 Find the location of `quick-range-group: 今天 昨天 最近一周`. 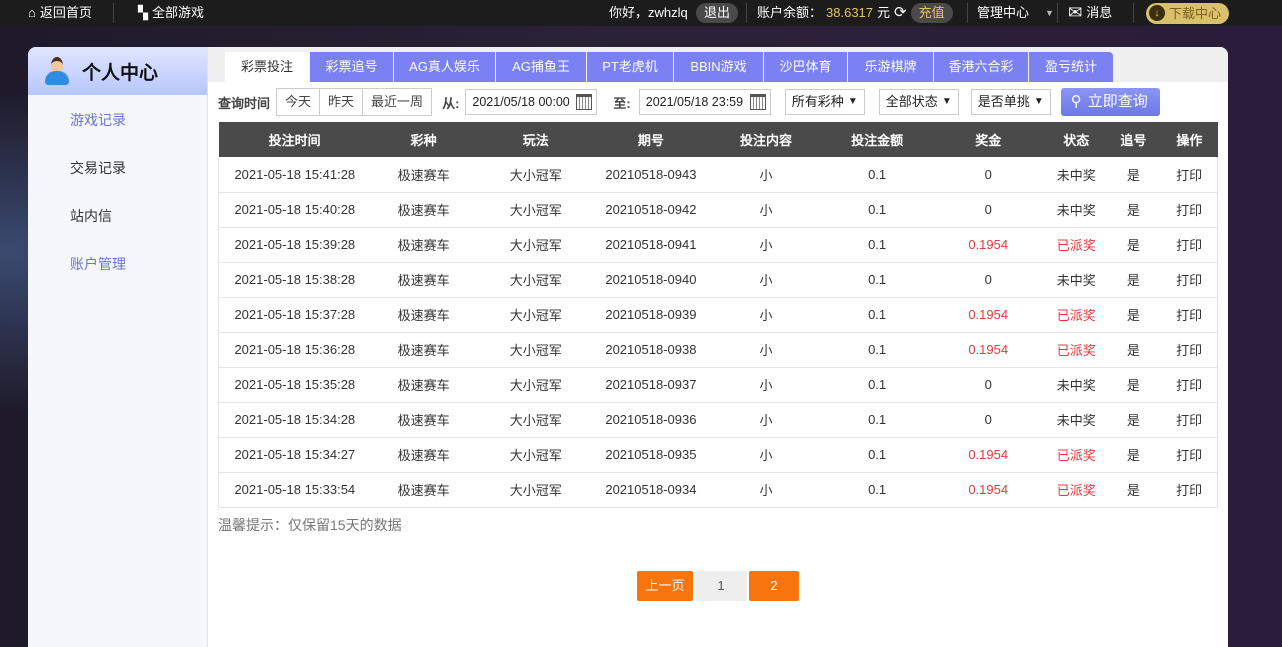

quick-range-group: 今天 昨天 最近一周 is located at coordinates (354, 102).